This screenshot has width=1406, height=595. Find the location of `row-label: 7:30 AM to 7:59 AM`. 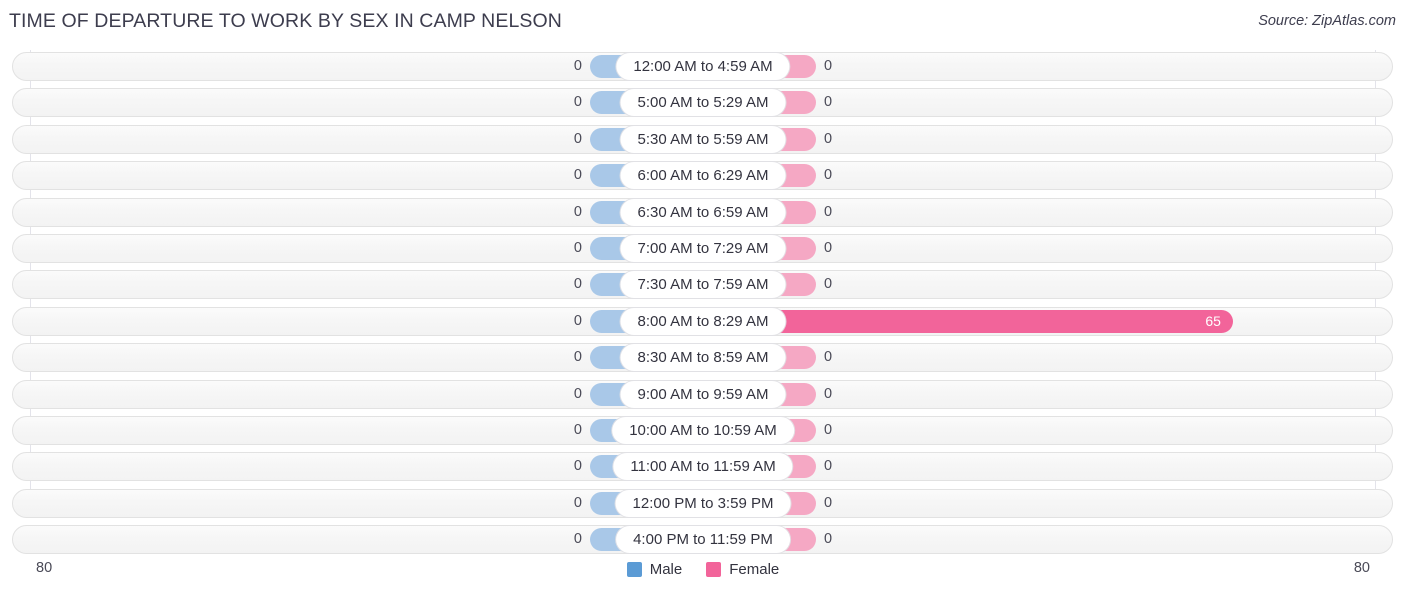

row-label: 7:30 AM to 7:59 AM is located at coordinates (703, 285).